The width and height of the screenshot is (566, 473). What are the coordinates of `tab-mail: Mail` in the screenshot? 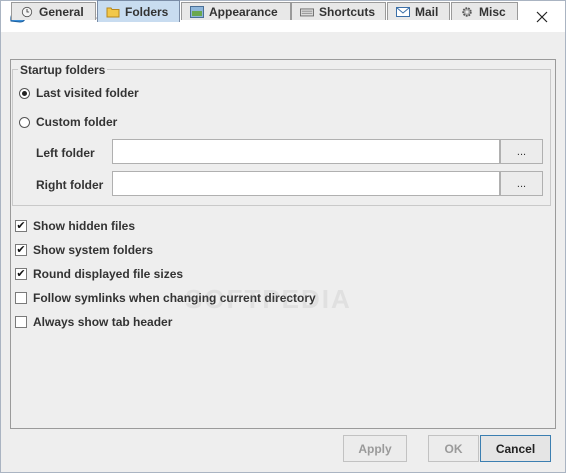 It's located at (418, 11).